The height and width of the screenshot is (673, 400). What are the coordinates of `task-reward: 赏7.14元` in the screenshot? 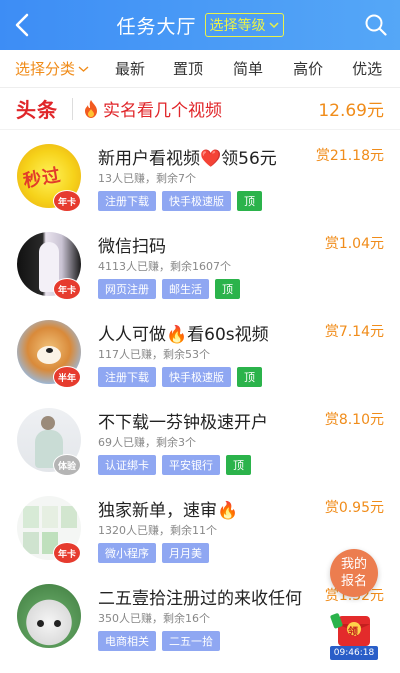 It's located at (354, 332).